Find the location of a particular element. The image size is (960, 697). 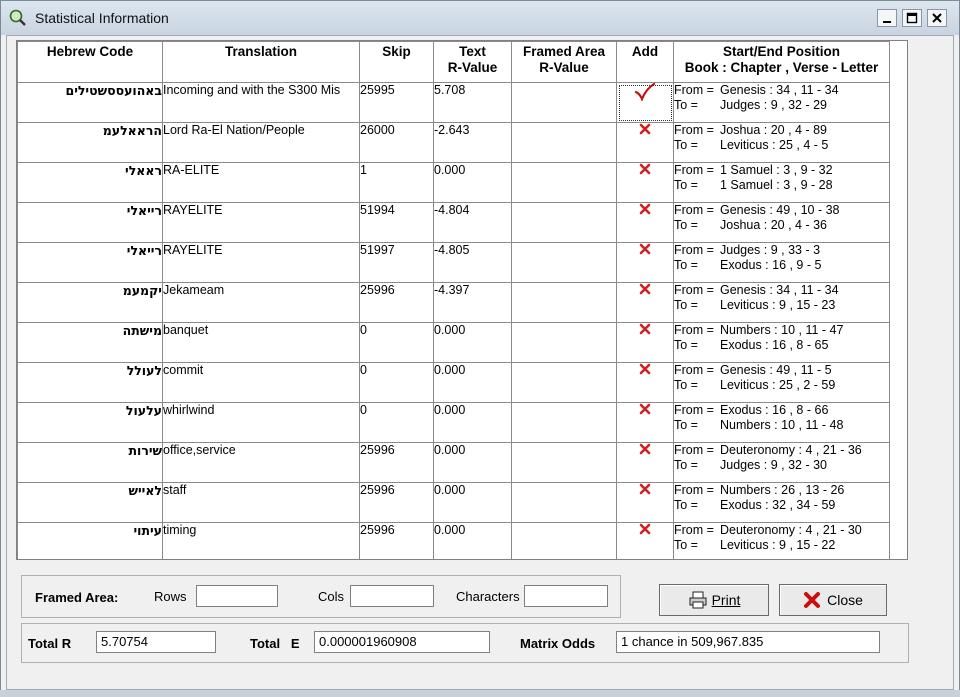

hebrew-code-cell: באהועססשטילים is located at coordinates (90, 102).